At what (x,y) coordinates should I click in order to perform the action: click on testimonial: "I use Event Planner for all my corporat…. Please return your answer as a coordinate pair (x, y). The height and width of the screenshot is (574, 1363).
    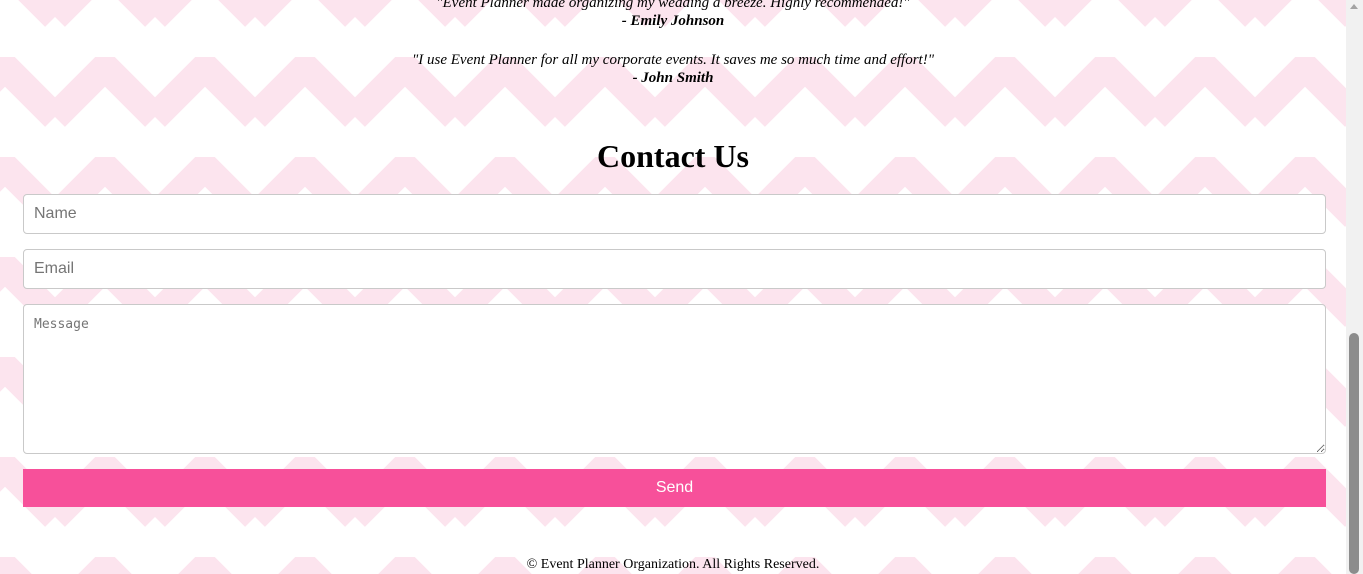
    Looking at the image, I should click on (673, 69).